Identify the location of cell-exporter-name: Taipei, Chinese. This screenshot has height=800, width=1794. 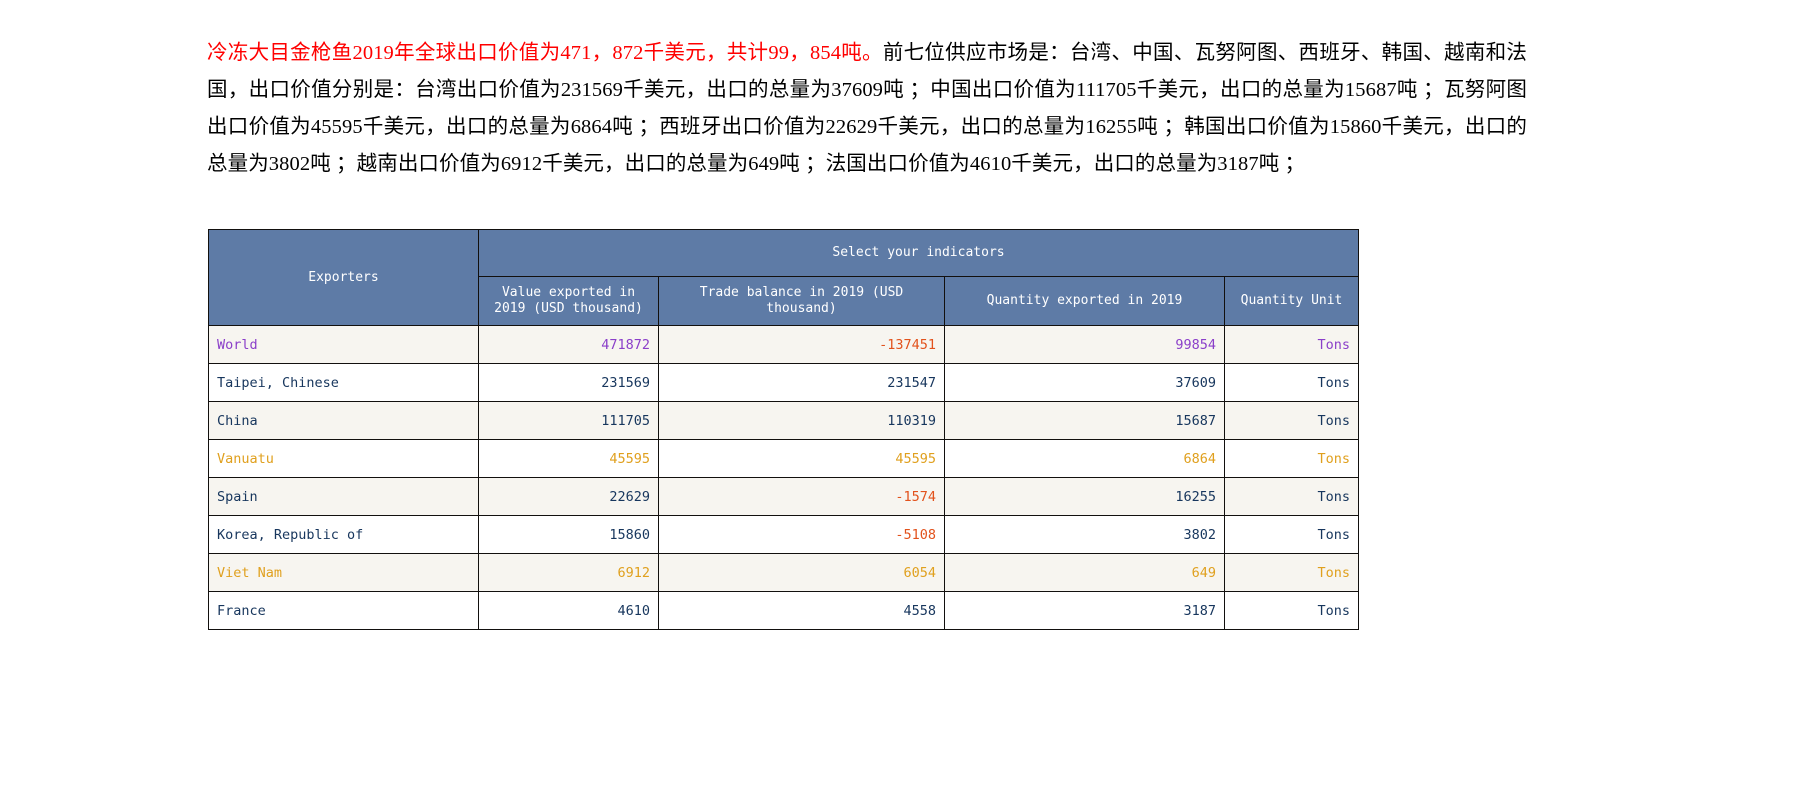
(343, 382).